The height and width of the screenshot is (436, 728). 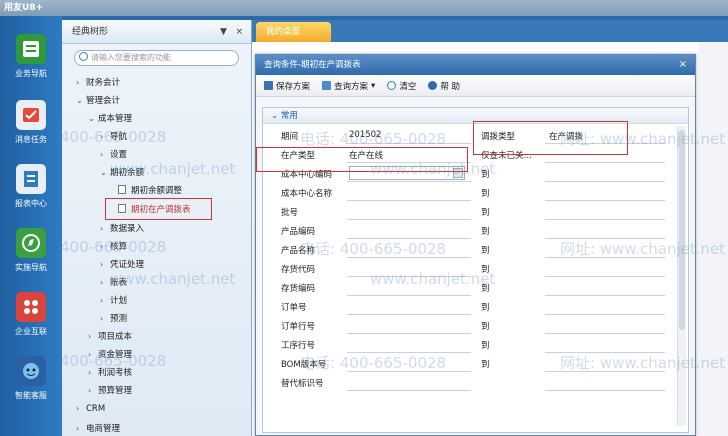 I want to click on query-field-row: 订单号 到, so click(x=464, y=306).